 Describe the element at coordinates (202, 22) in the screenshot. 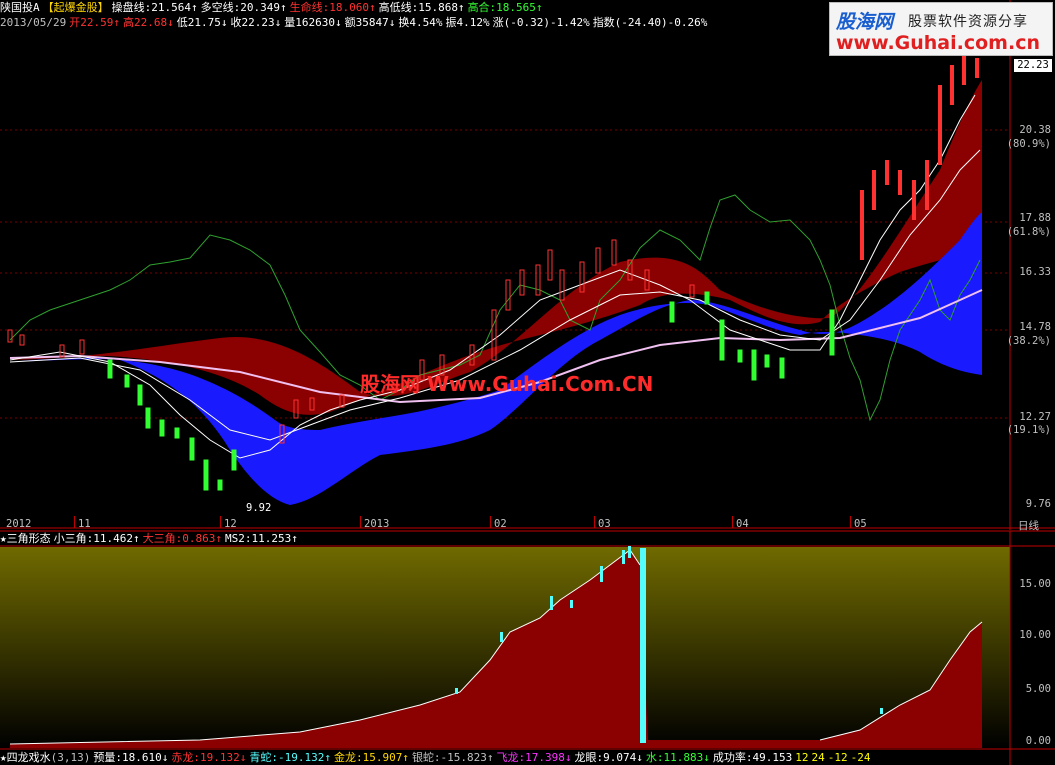

I see `quote-low: 低21.75↓` at that location.